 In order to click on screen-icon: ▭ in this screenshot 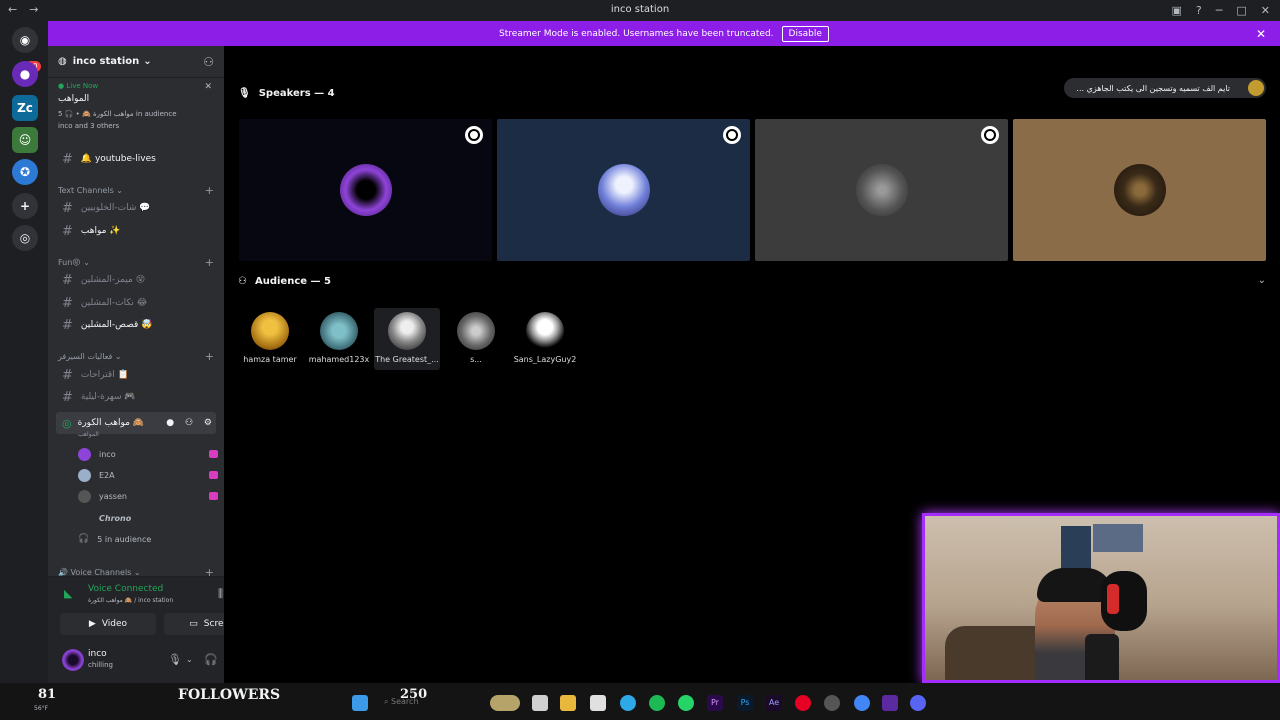, I will do `click(193, 624)`.